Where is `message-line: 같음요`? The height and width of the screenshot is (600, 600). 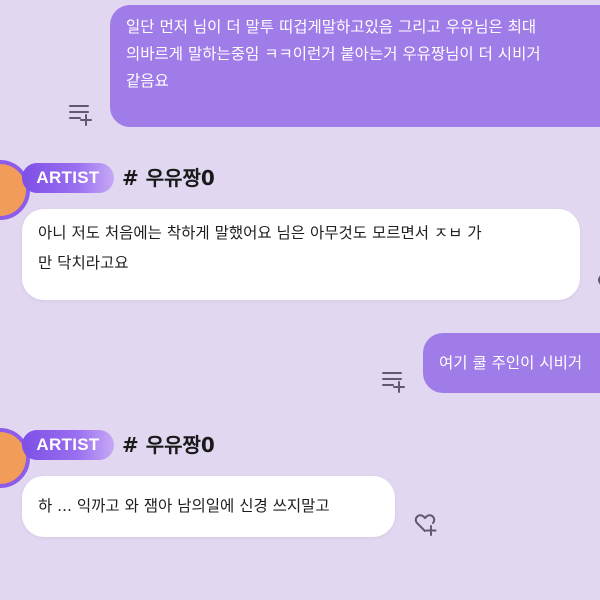
message-line: 같음요 is located at coordinates (147, 81).